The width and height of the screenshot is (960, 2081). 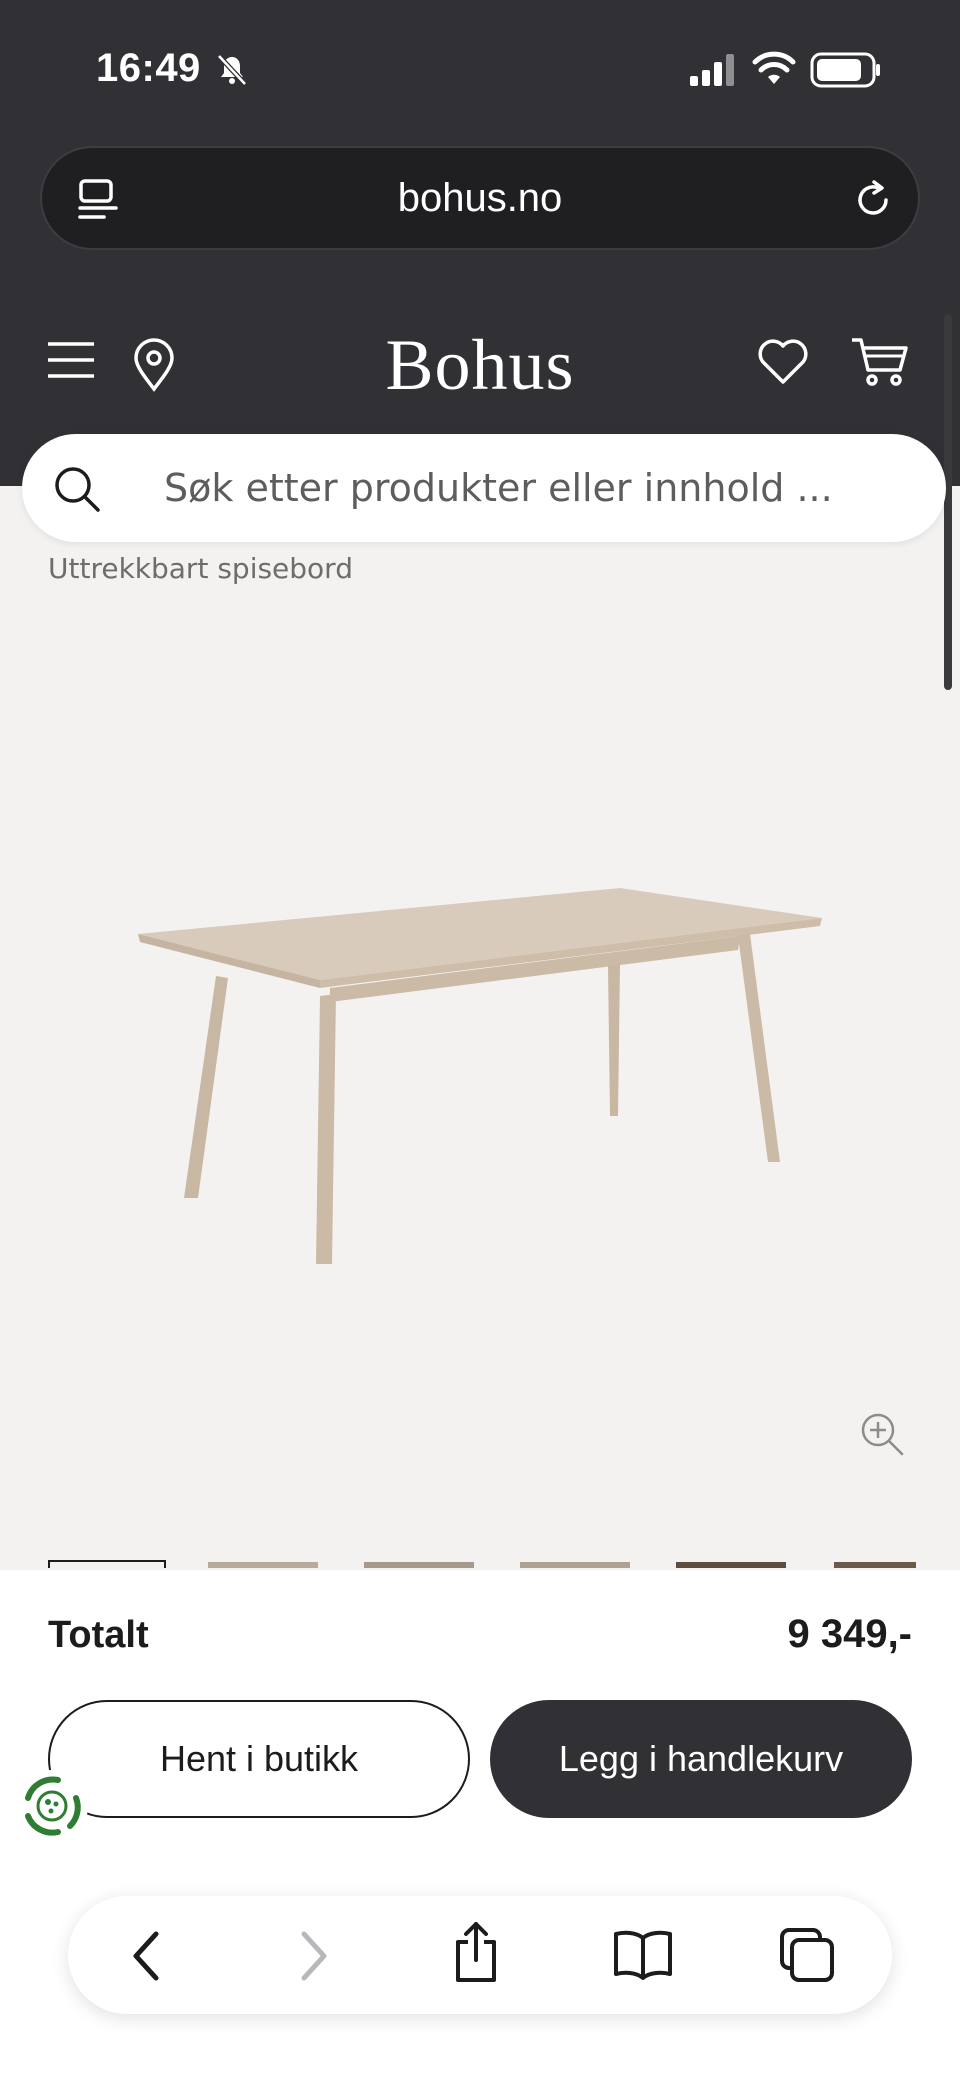 I want to click on search-bar, so click(x=484, y=488).